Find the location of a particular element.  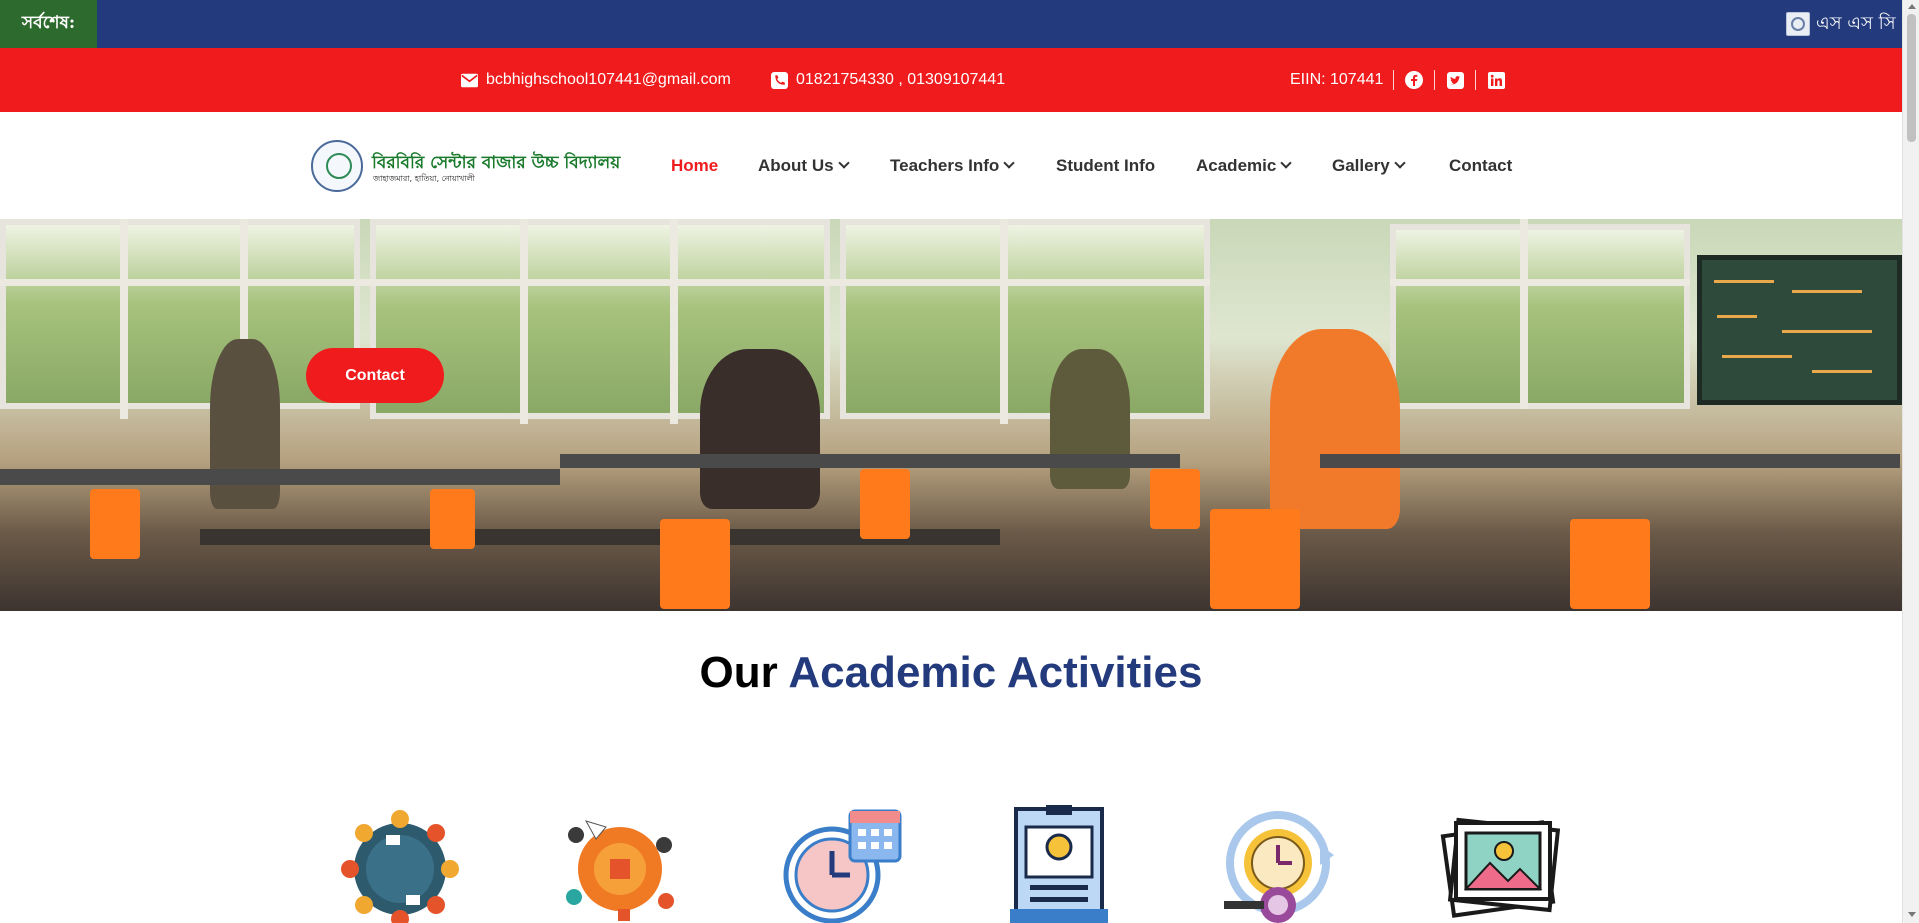

scroll-down-icon is located at coordinates (1912, 914).